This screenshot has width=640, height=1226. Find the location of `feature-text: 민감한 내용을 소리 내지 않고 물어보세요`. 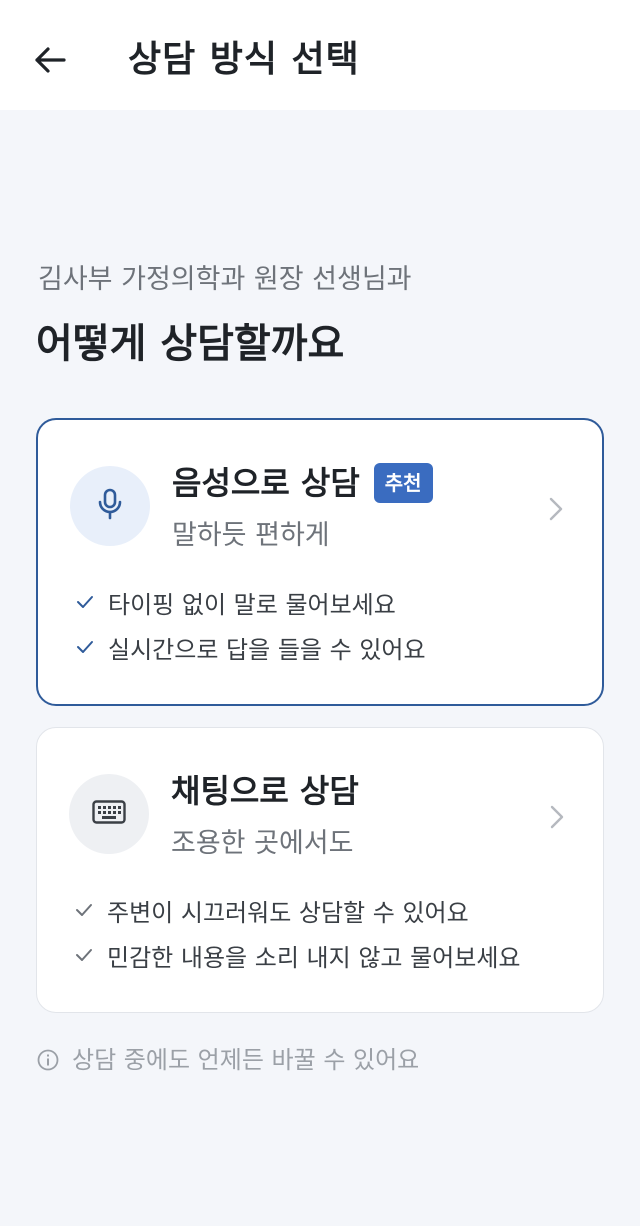

feature-text: 민감한 내용을 소리 내지 않고 물어보세요 is located at coordinates (314, 957).